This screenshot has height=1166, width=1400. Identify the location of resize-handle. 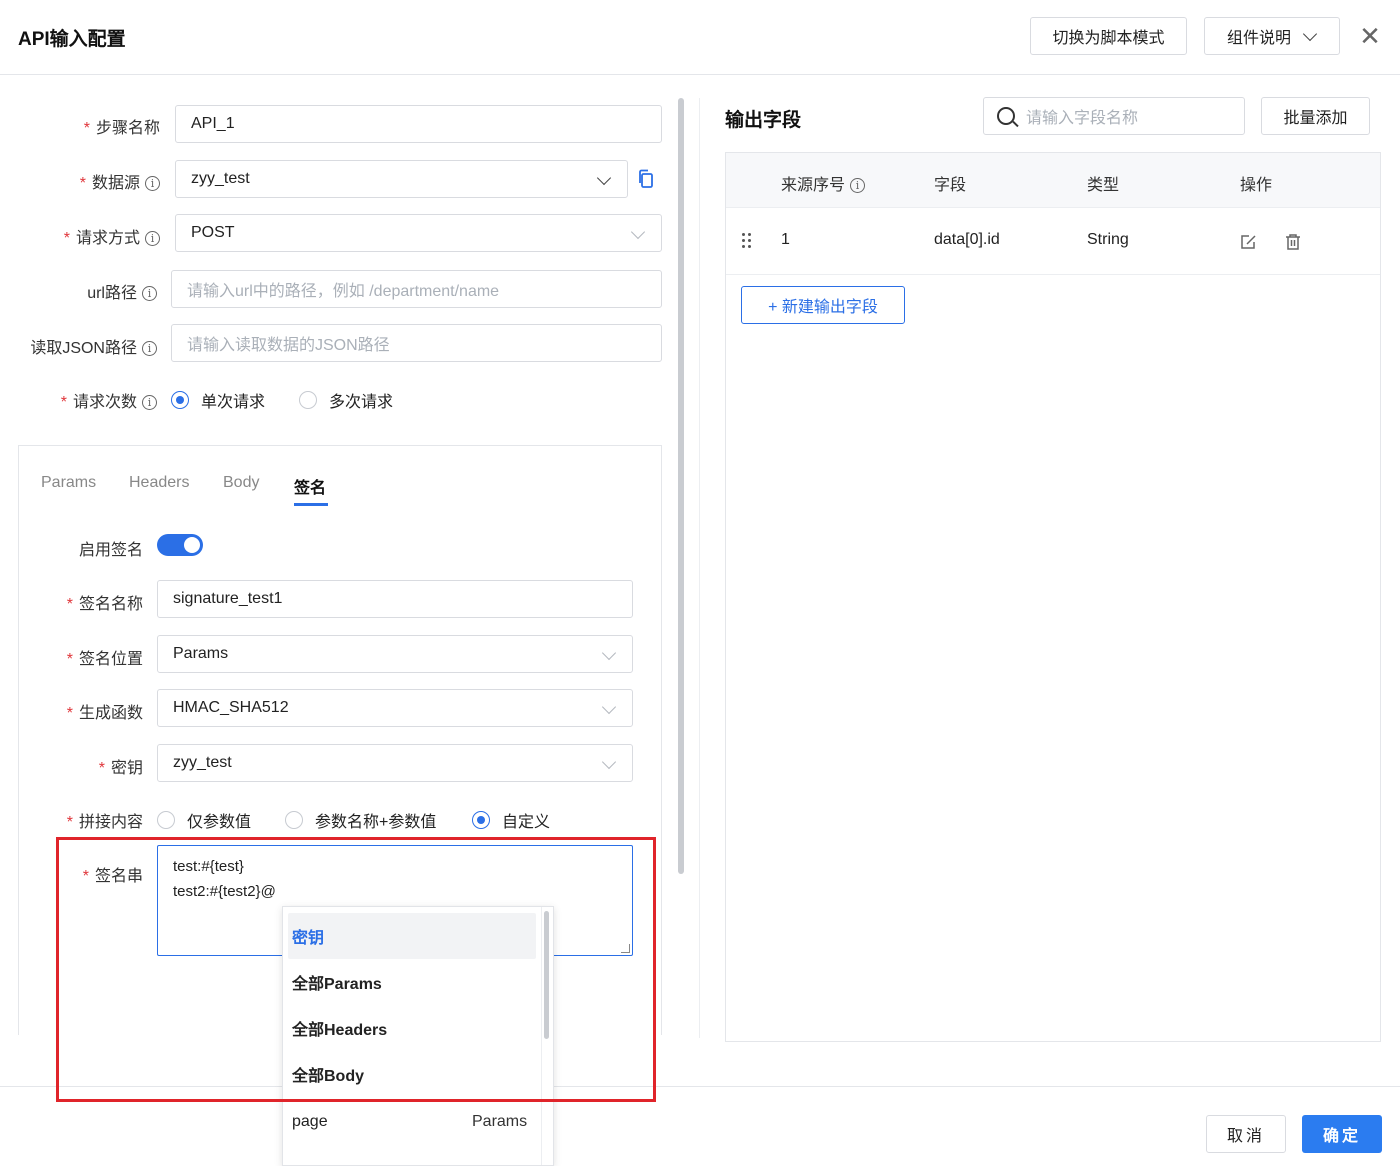
(625, 948).